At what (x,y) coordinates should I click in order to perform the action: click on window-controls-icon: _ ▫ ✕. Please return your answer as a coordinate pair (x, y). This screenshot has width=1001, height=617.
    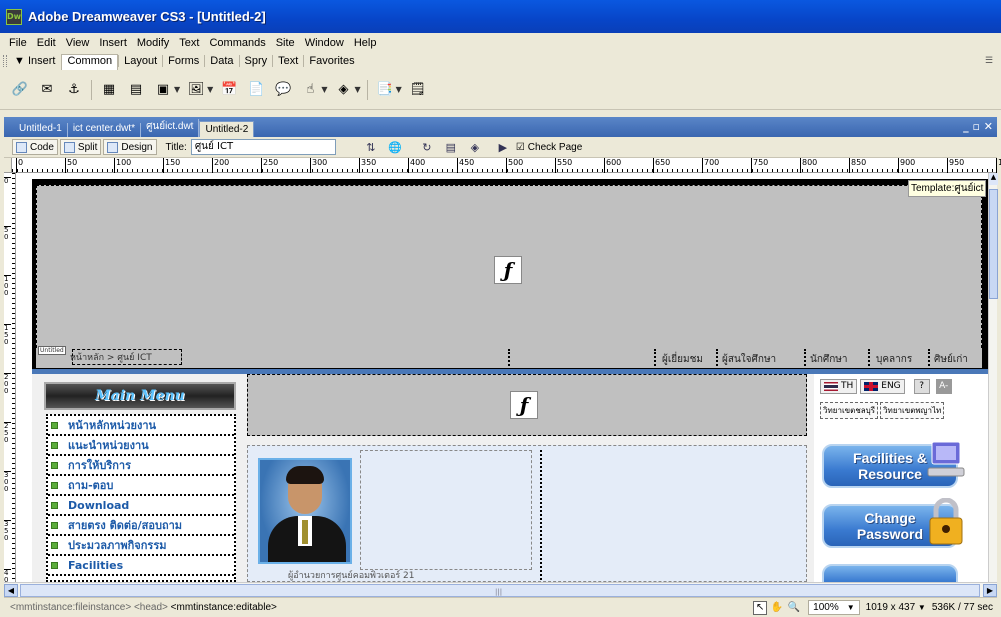
    Looking at the image, I should click on (978, 126).